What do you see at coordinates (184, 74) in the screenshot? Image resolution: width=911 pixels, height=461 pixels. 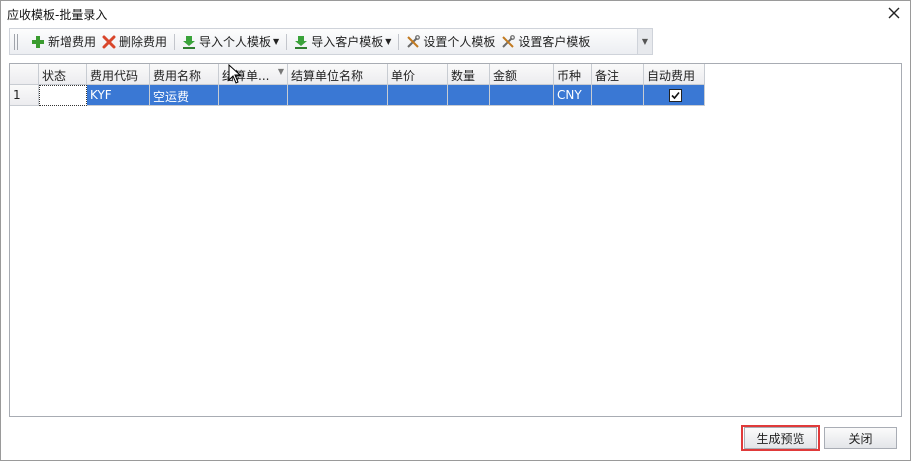 I see `column-header-fee-name: 费用名称` at bounding box center [184, 74].